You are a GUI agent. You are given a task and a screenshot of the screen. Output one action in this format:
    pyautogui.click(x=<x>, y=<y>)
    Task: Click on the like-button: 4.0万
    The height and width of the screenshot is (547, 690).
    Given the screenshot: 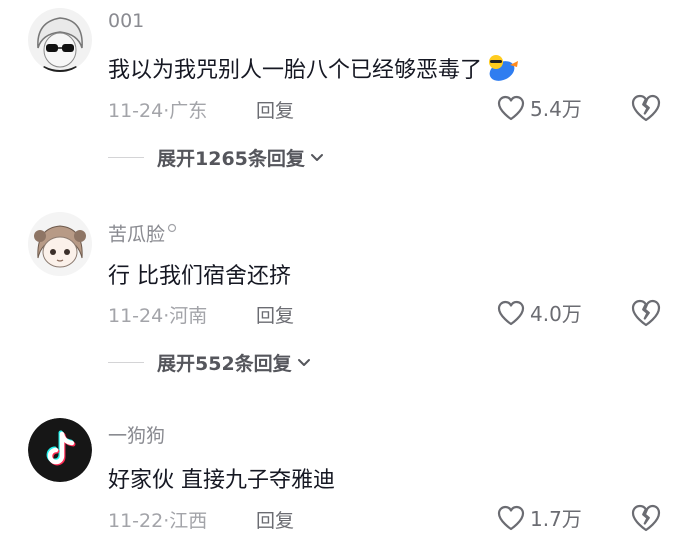 What is the action you would take?
    pyautogui.click(x=539, y=312)
    